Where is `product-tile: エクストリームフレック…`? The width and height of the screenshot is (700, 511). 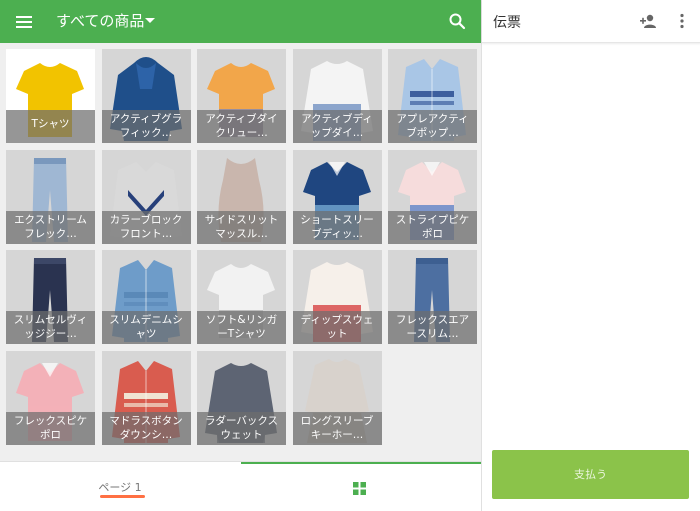
product-tile: エクストリームフレック… is located at coordinates (50, 196).